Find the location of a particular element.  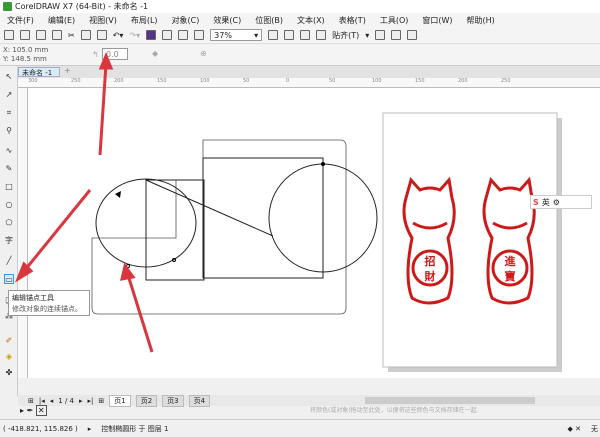

rulers-icon is located at coordinates (289, 35).